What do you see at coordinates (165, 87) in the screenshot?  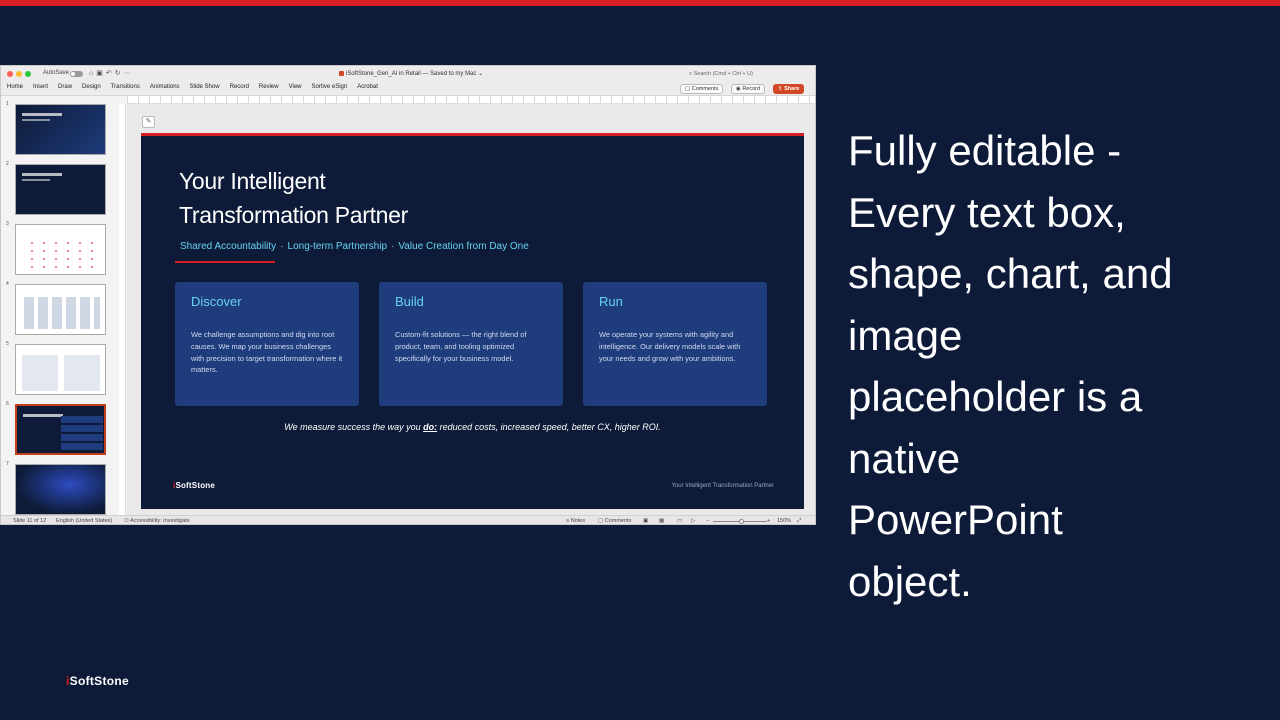 I see `ribbon-tab-animations: Animations` at bounding box center [165, 87].